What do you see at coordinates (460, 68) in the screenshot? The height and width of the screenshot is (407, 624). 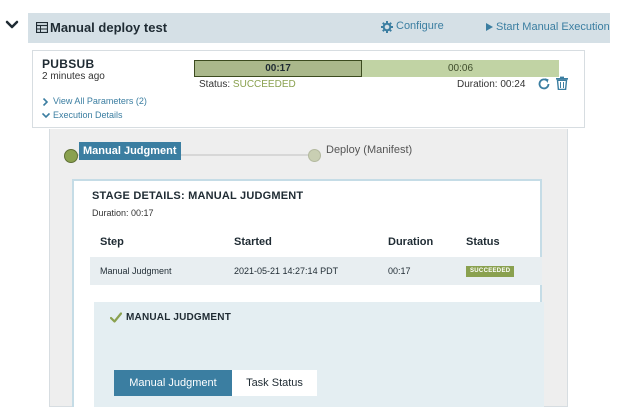 I see `progress-segment-deploy: 00:06` at bounding box center [460, 68].